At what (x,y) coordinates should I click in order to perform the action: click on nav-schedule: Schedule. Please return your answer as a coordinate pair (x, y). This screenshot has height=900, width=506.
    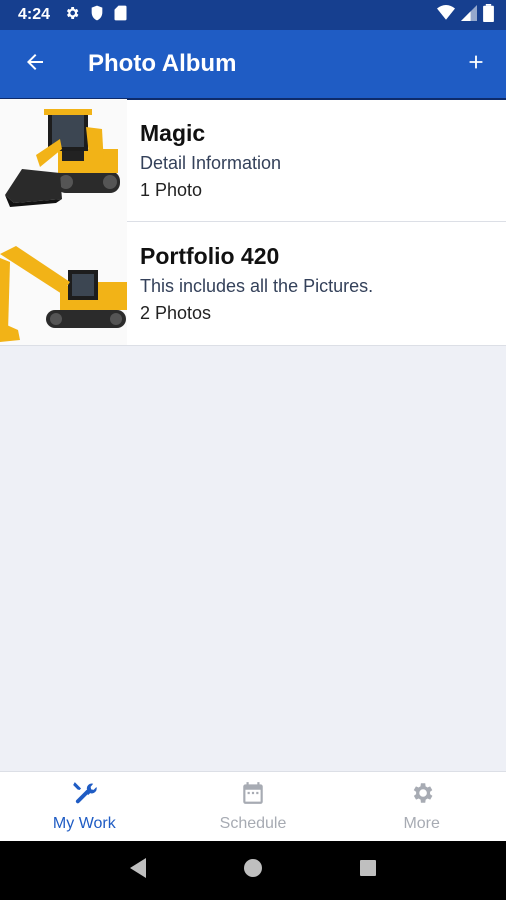
    Looking at the image, I should click on (253, 806).